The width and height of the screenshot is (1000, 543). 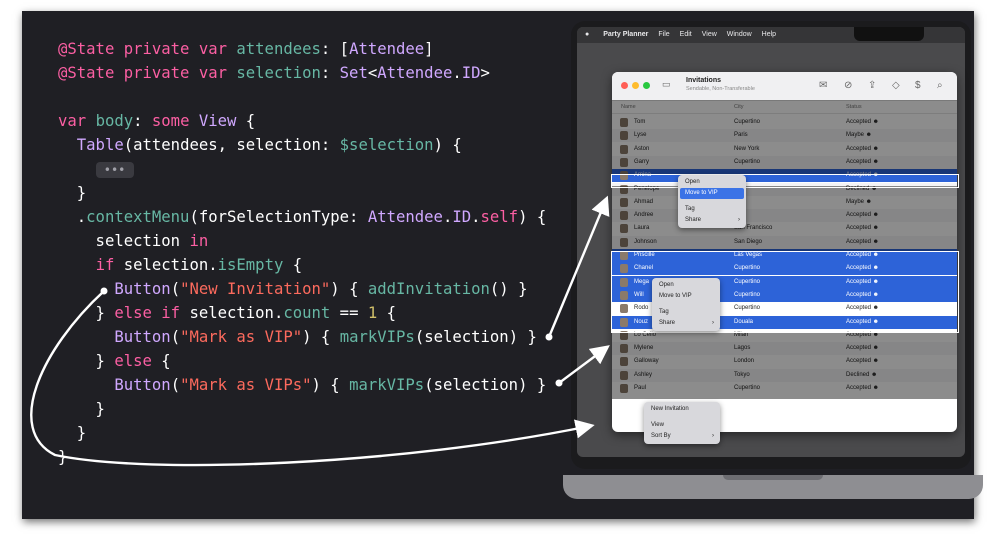 I want to click on arrow-mark-as-vips, so click(x=582, y=366).